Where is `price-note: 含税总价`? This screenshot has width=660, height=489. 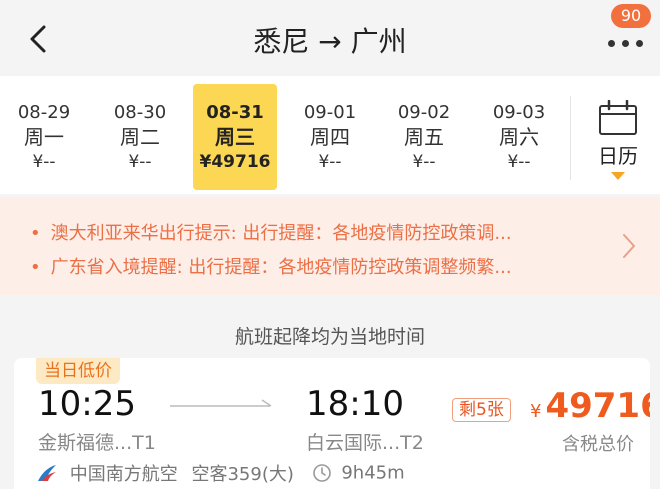 price-note: 含税总价 is located at coordinates (598, 444).